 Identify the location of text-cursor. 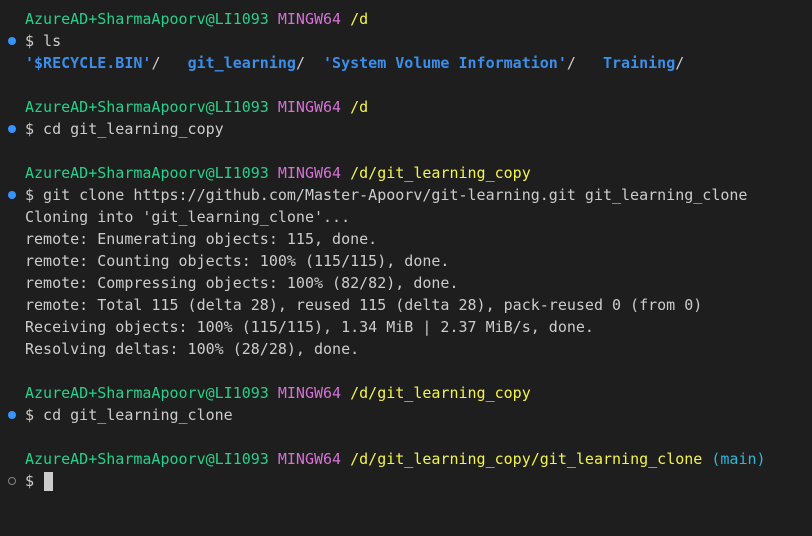
(49, 481).